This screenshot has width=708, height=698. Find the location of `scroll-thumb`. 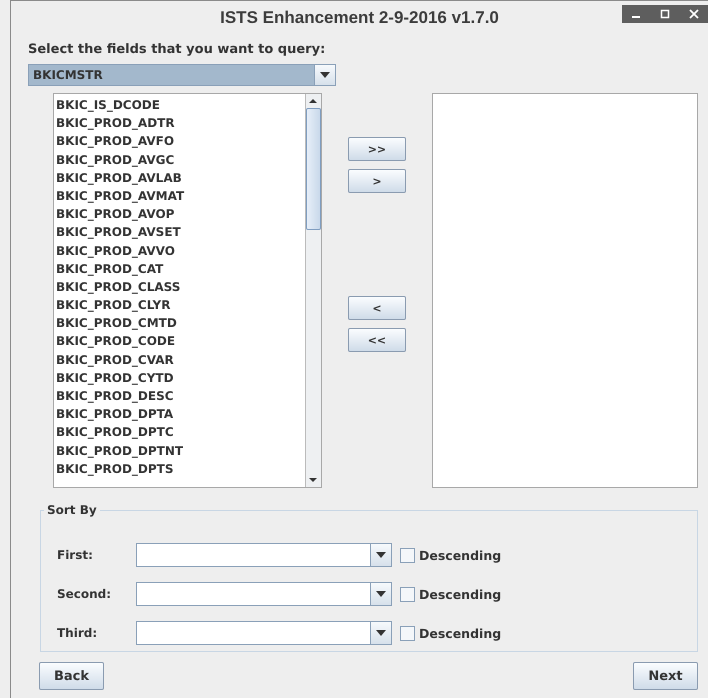

scroll-thumb is located at coordinates (314, 169).